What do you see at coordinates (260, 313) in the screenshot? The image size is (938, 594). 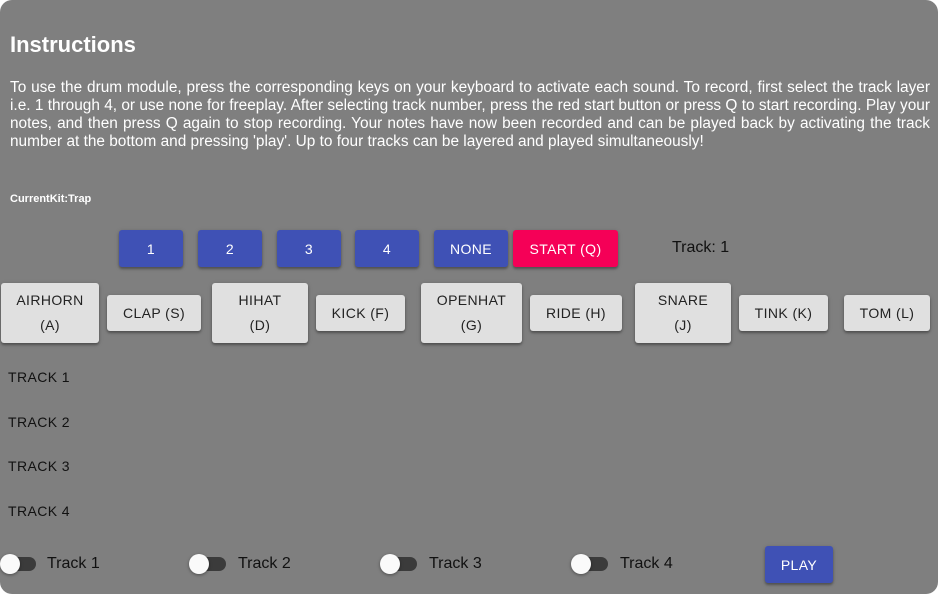 I see `hihat-pad: HIHAT (D)` at bounding box center [260, 313].